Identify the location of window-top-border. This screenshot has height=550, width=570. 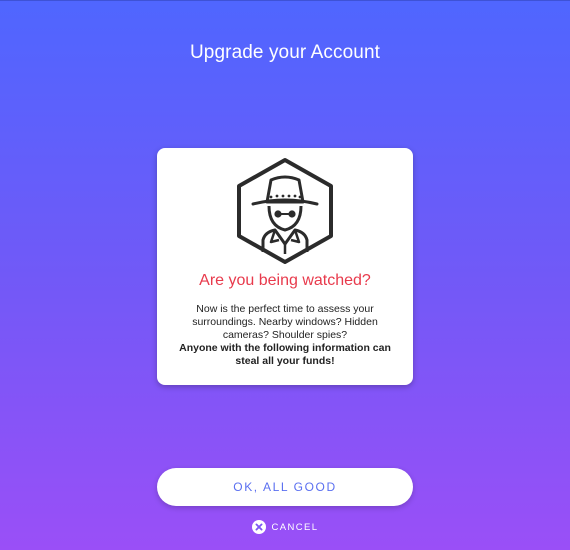
(285, 0).